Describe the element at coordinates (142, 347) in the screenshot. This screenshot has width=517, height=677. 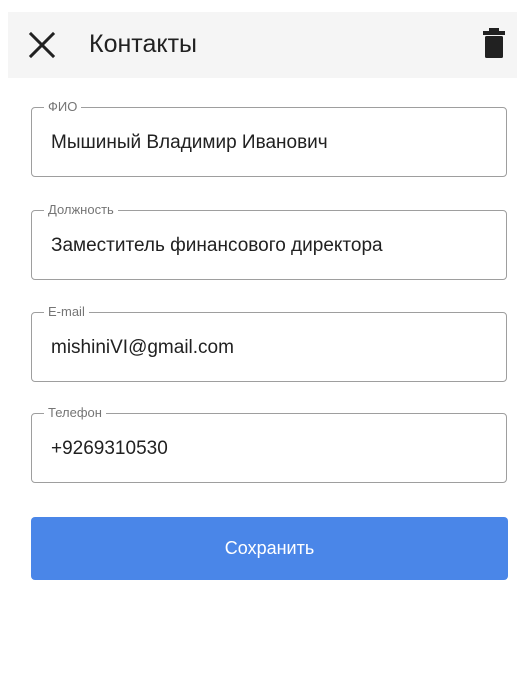
I see `email-value: mishiniVI@gmail.com` at that location.